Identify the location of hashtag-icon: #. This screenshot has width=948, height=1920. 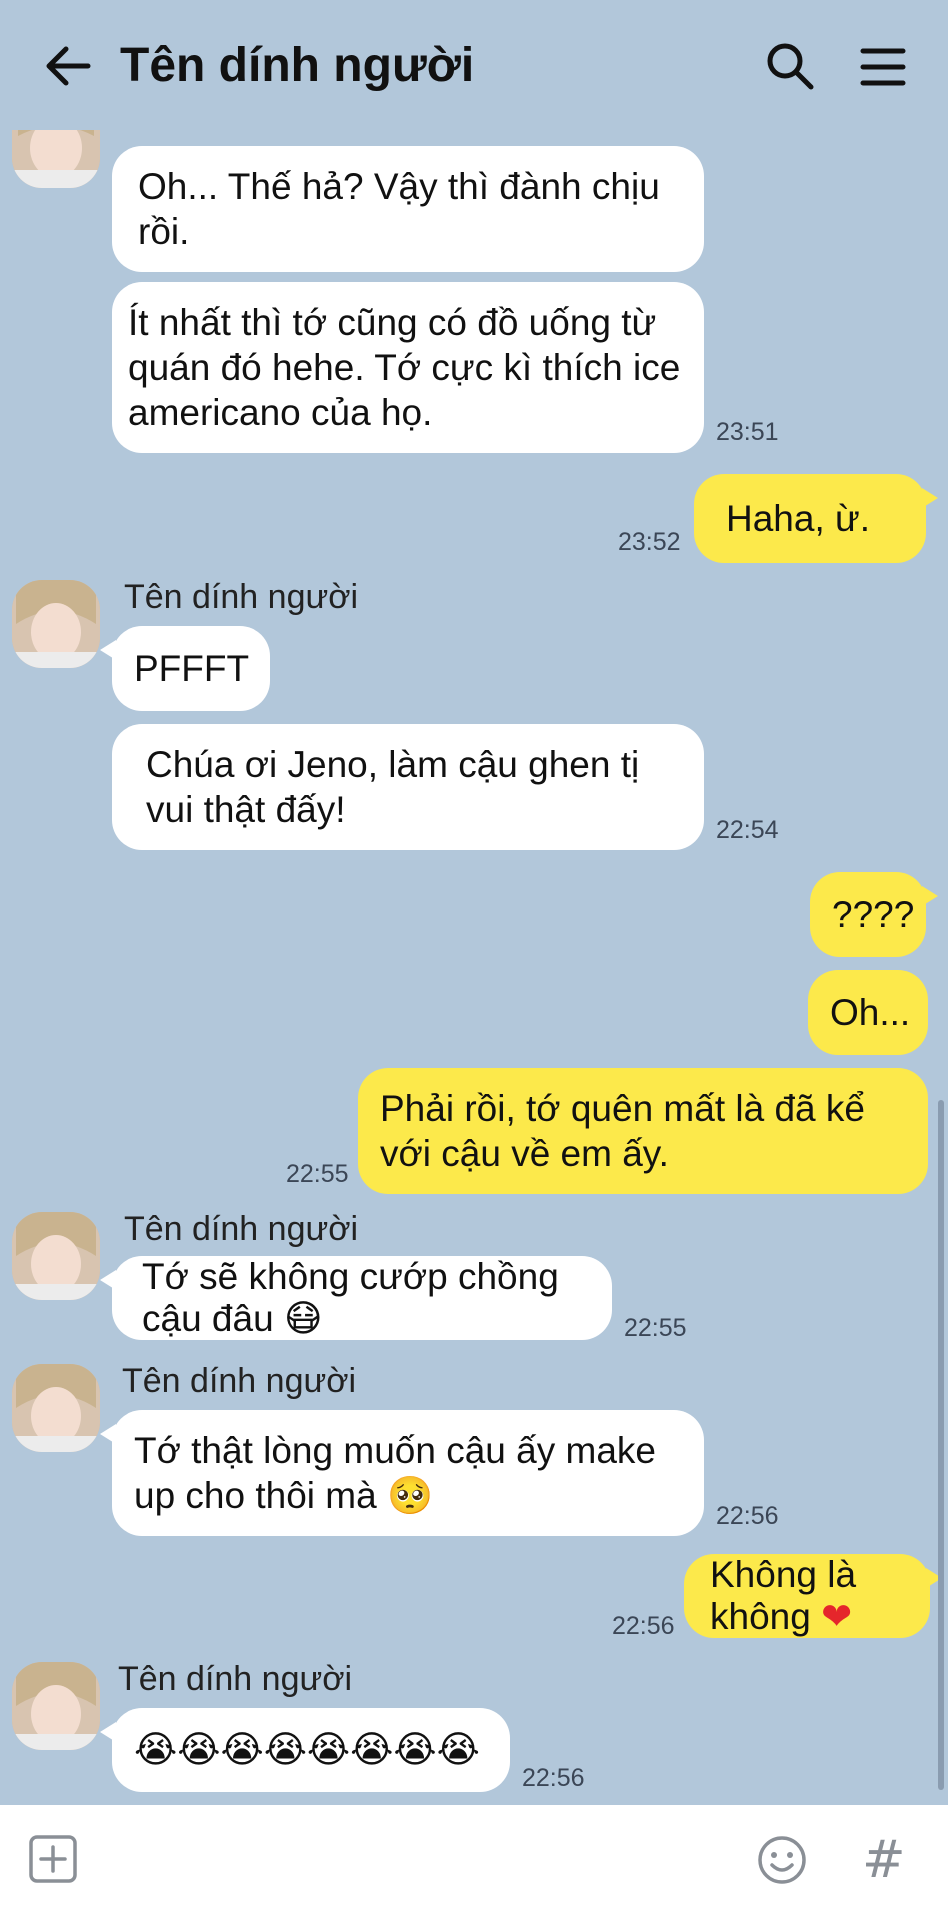
(884, 1860).